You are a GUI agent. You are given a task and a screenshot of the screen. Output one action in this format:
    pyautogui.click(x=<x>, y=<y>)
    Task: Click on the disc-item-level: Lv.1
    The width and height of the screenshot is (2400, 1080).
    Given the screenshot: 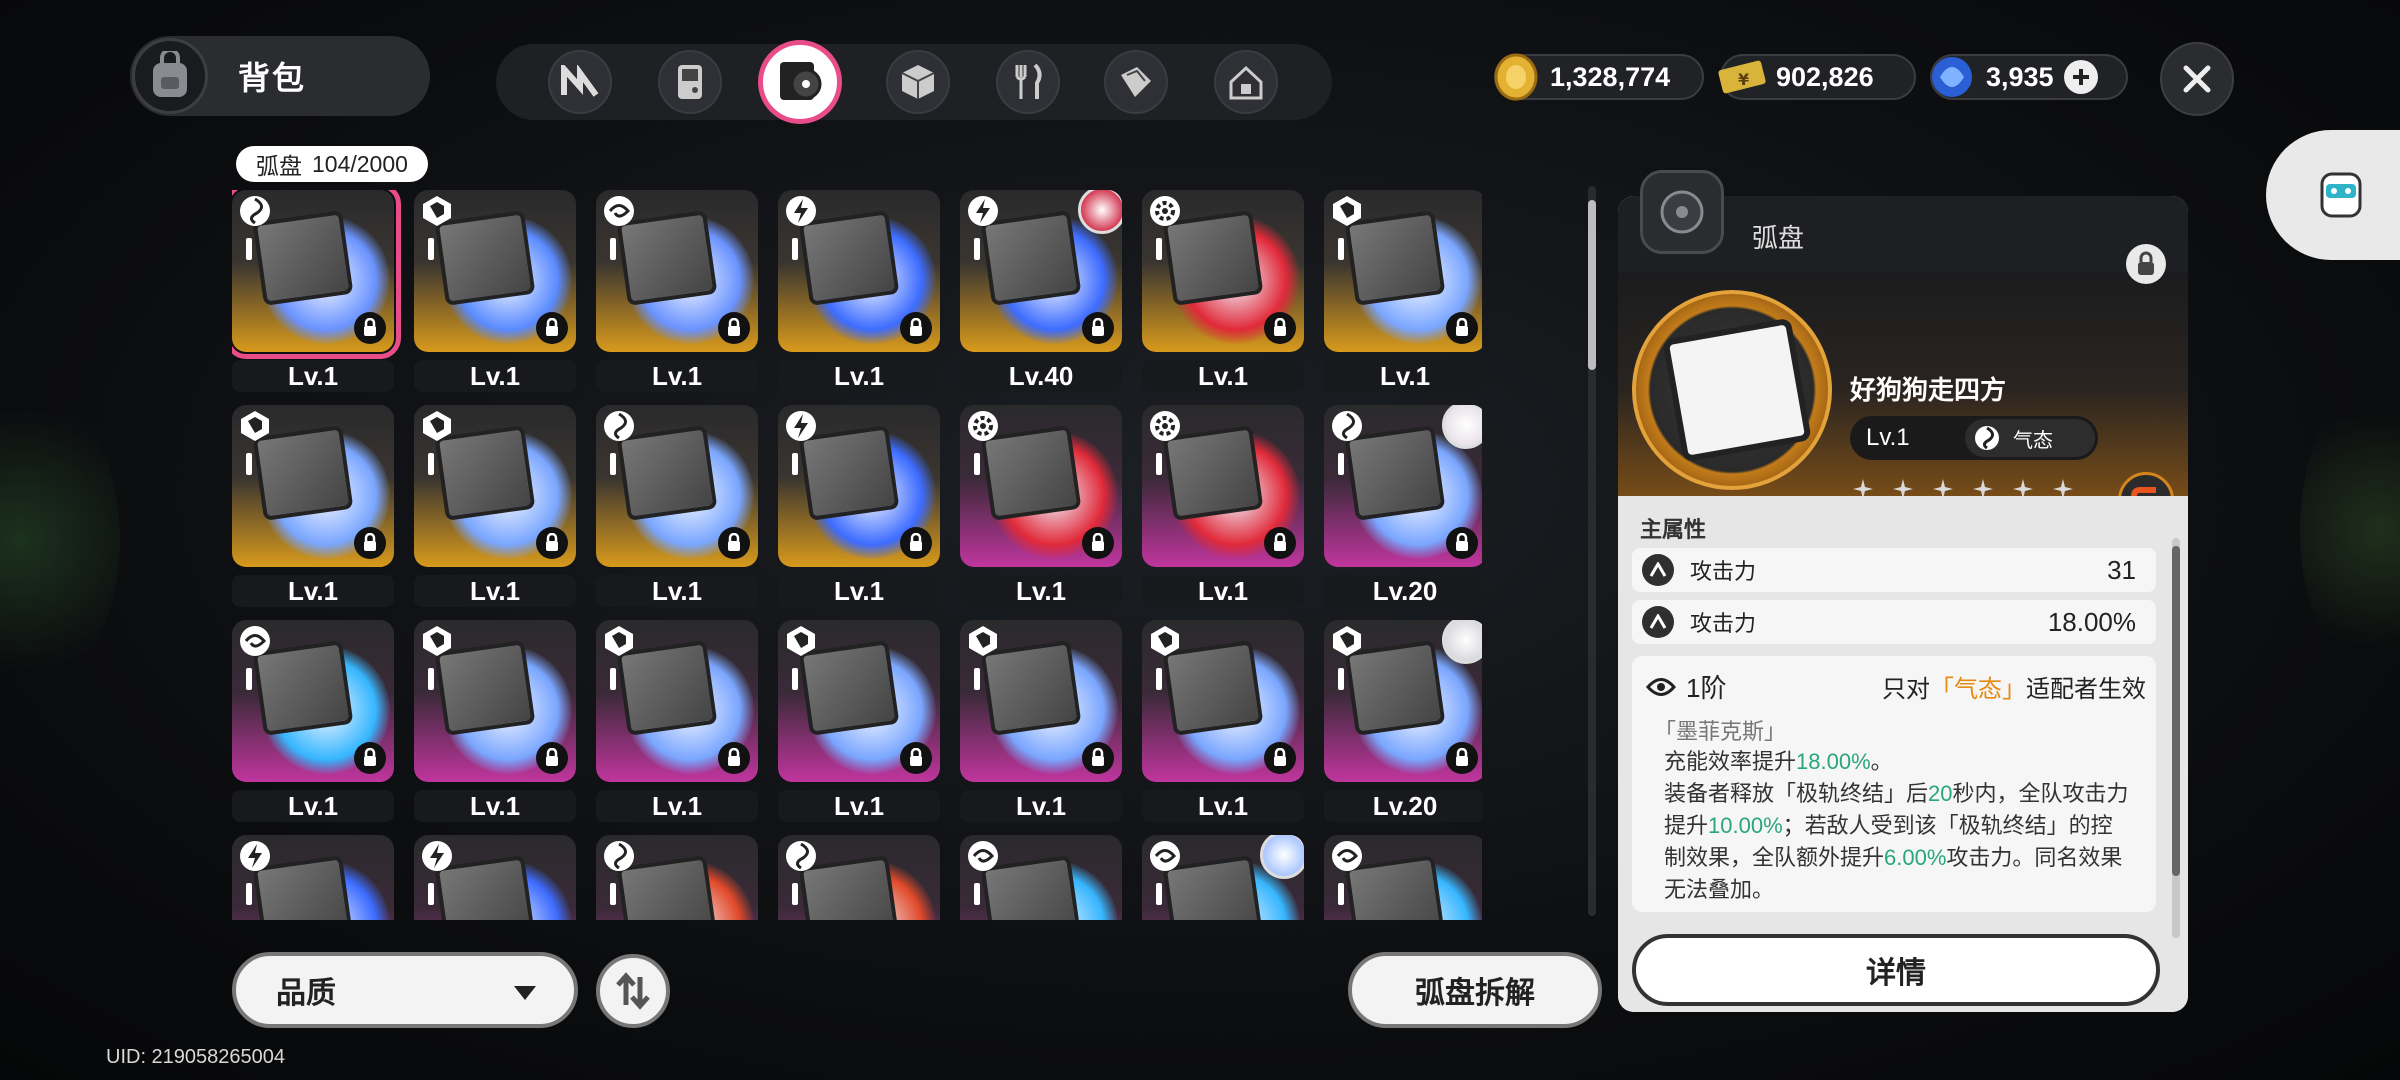 What is the action you would take?
    pyautogui.click(x=677, y=591)
    